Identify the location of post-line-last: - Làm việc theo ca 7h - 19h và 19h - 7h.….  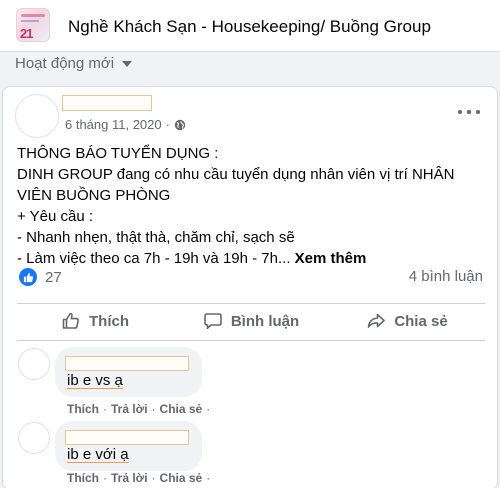
(253, 258).